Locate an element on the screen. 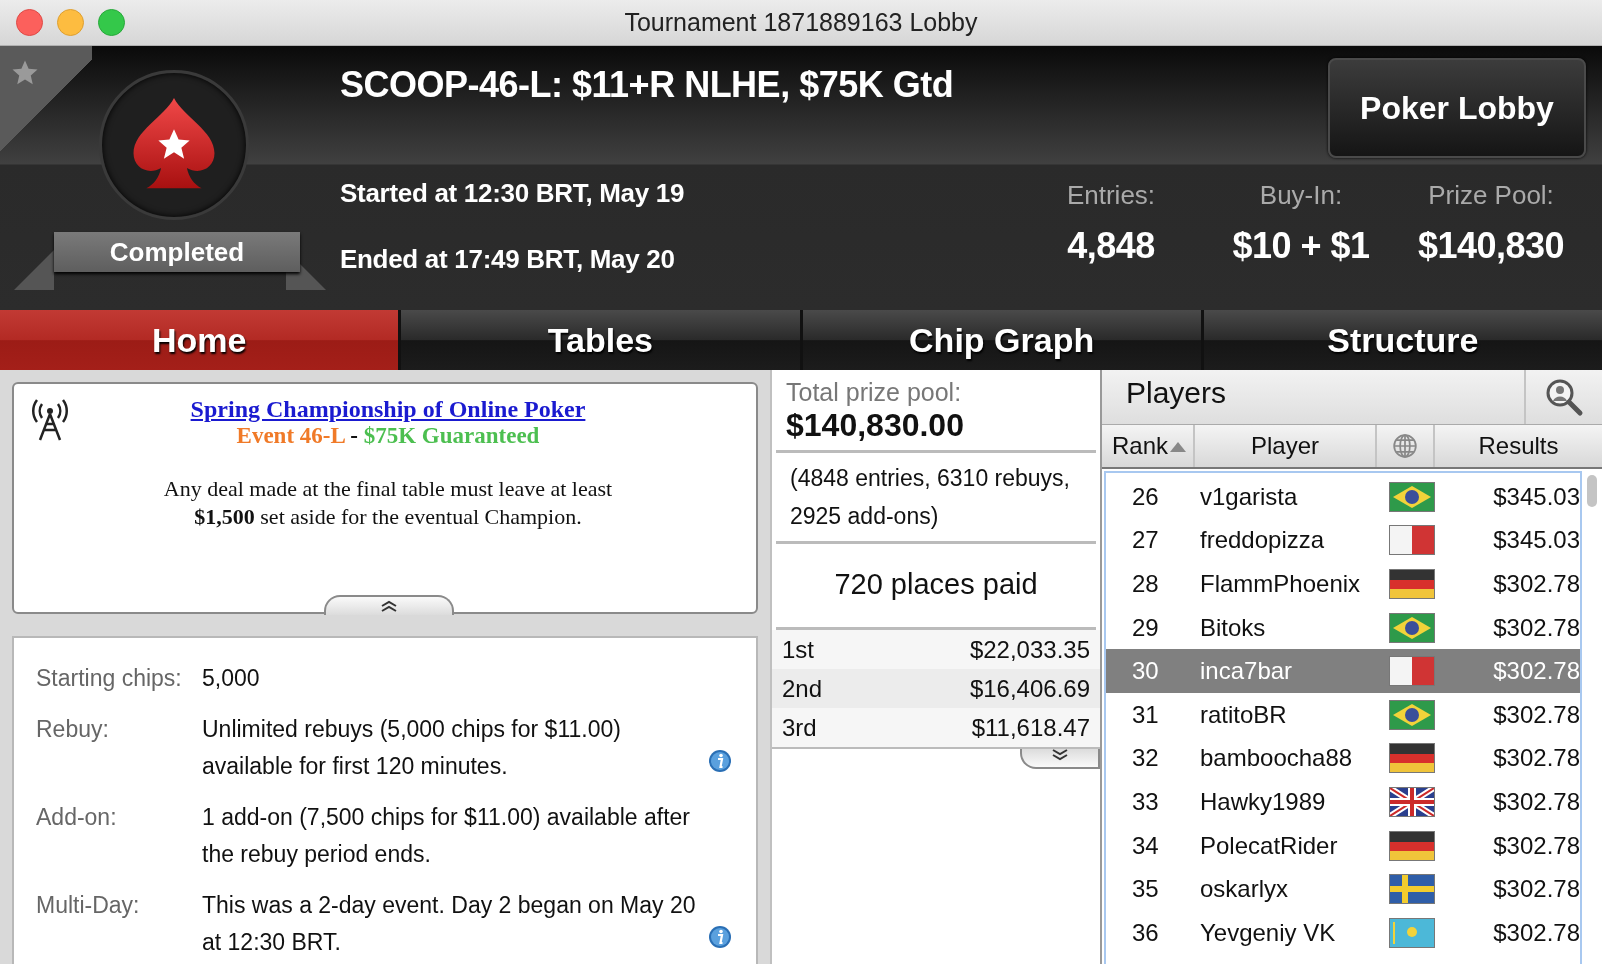 This screenshot has height=964, width=1602. search-icon is located at coordinates (1564, 397).